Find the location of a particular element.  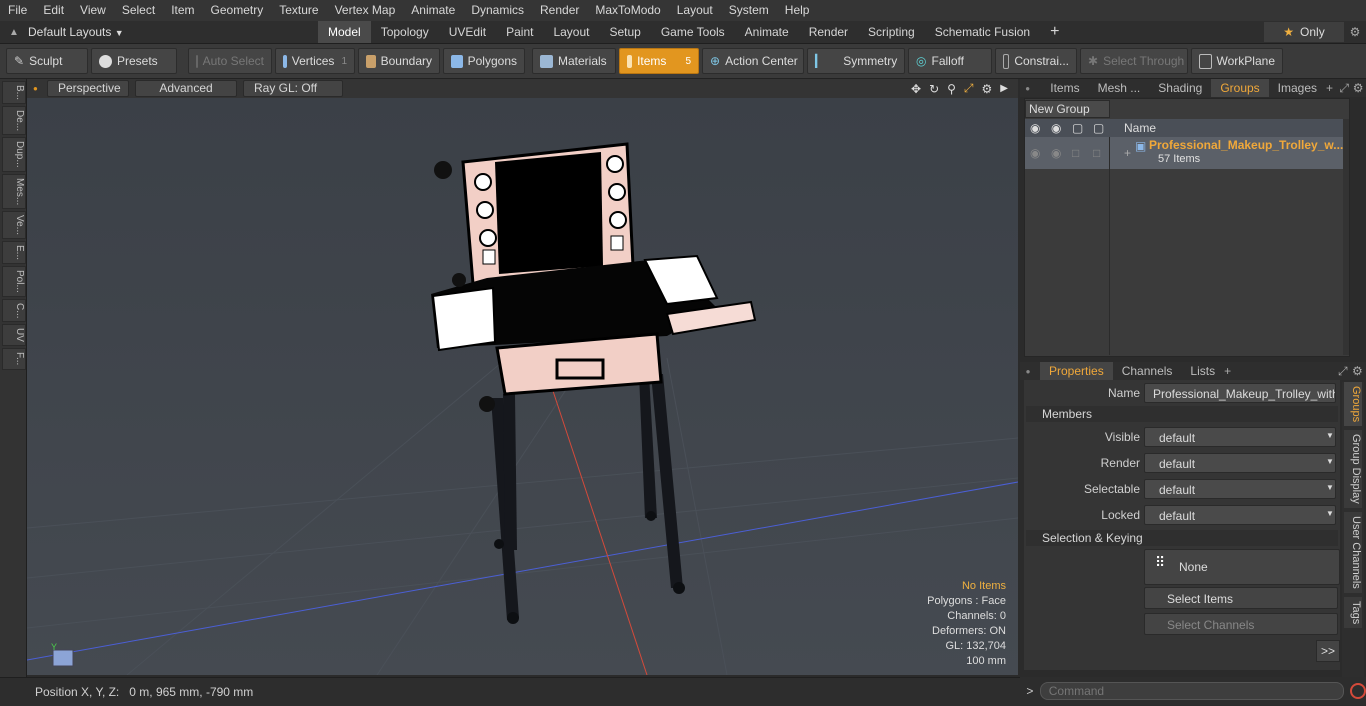

menu-maxtomodo: MaxToModo is located at coordinates (627, 10).